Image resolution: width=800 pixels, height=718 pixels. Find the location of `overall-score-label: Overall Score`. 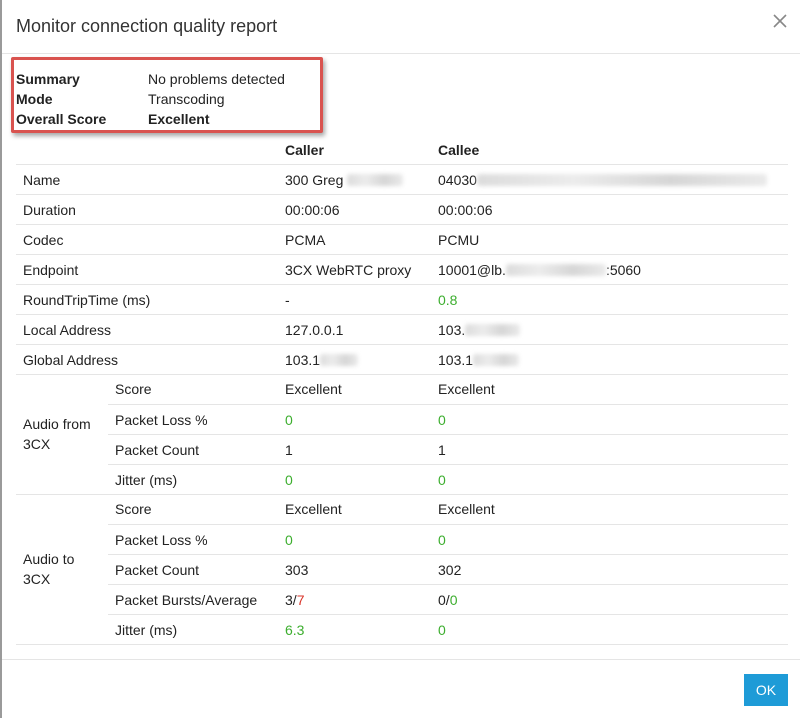

overall-score-label: Overall Score is located at coordinates (61, 119).